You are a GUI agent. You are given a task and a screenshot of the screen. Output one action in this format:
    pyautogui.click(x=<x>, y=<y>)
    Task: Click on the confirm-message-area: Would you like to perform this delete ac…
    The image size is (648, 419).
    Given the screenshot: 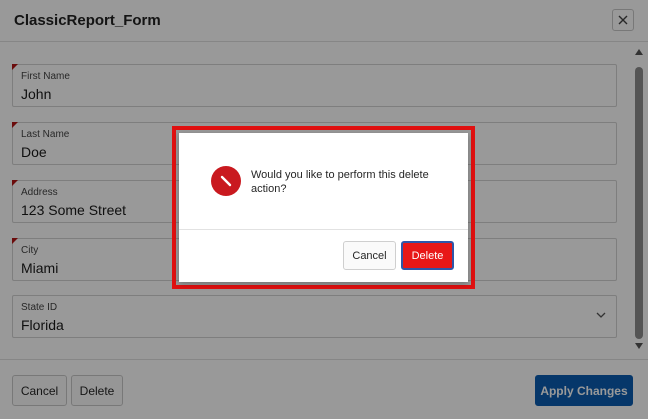 What is the action you would take?
    pyautogui.click(x=323, y=181)
    